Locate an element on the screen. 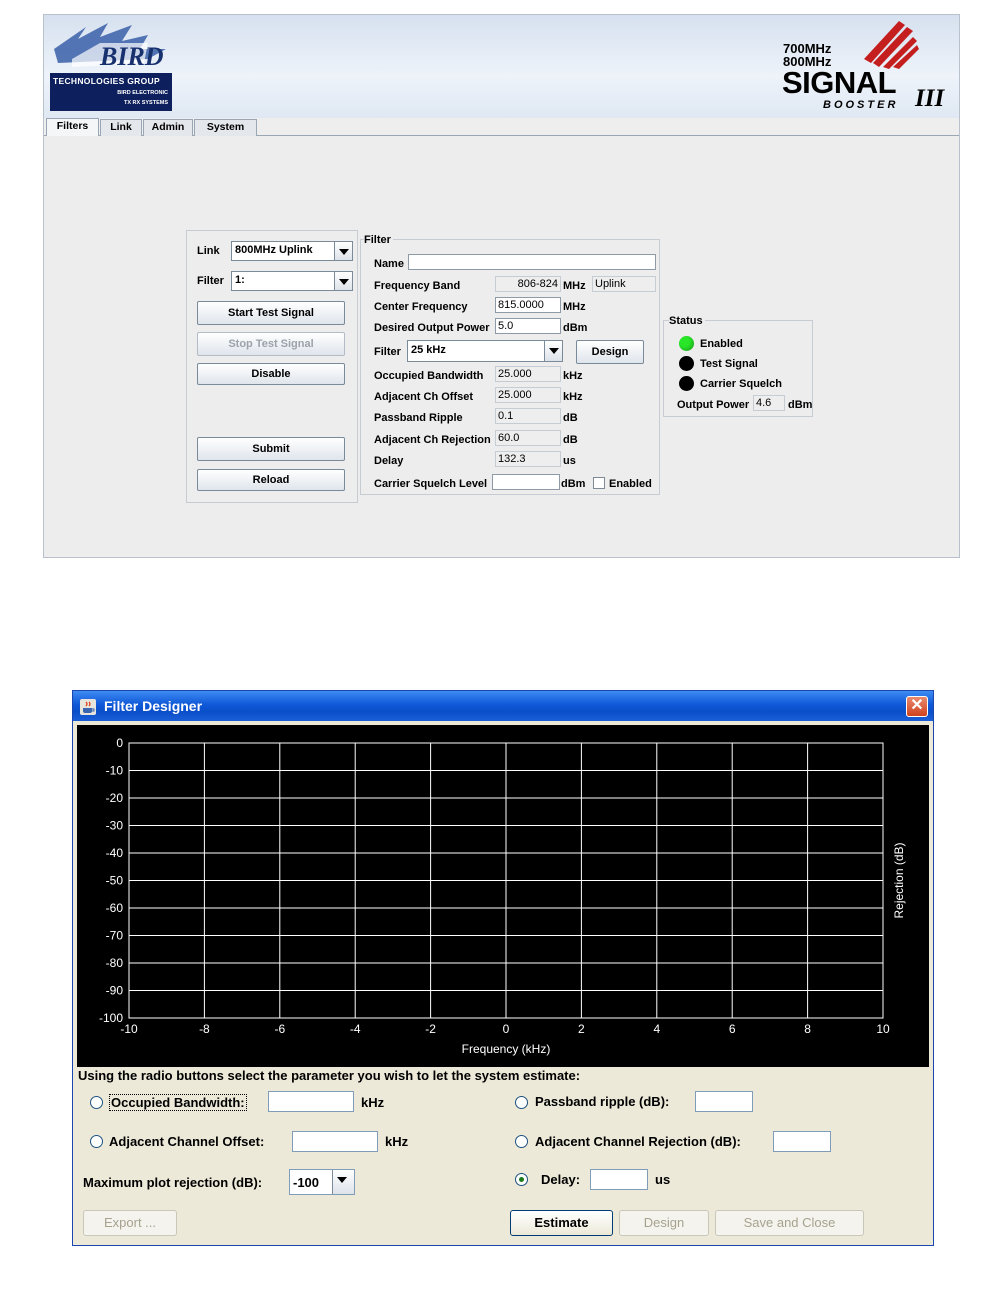 The height and width of the screenshot is (1301, 998). y-tick-label: -60 is located at coordinates (115, 908).